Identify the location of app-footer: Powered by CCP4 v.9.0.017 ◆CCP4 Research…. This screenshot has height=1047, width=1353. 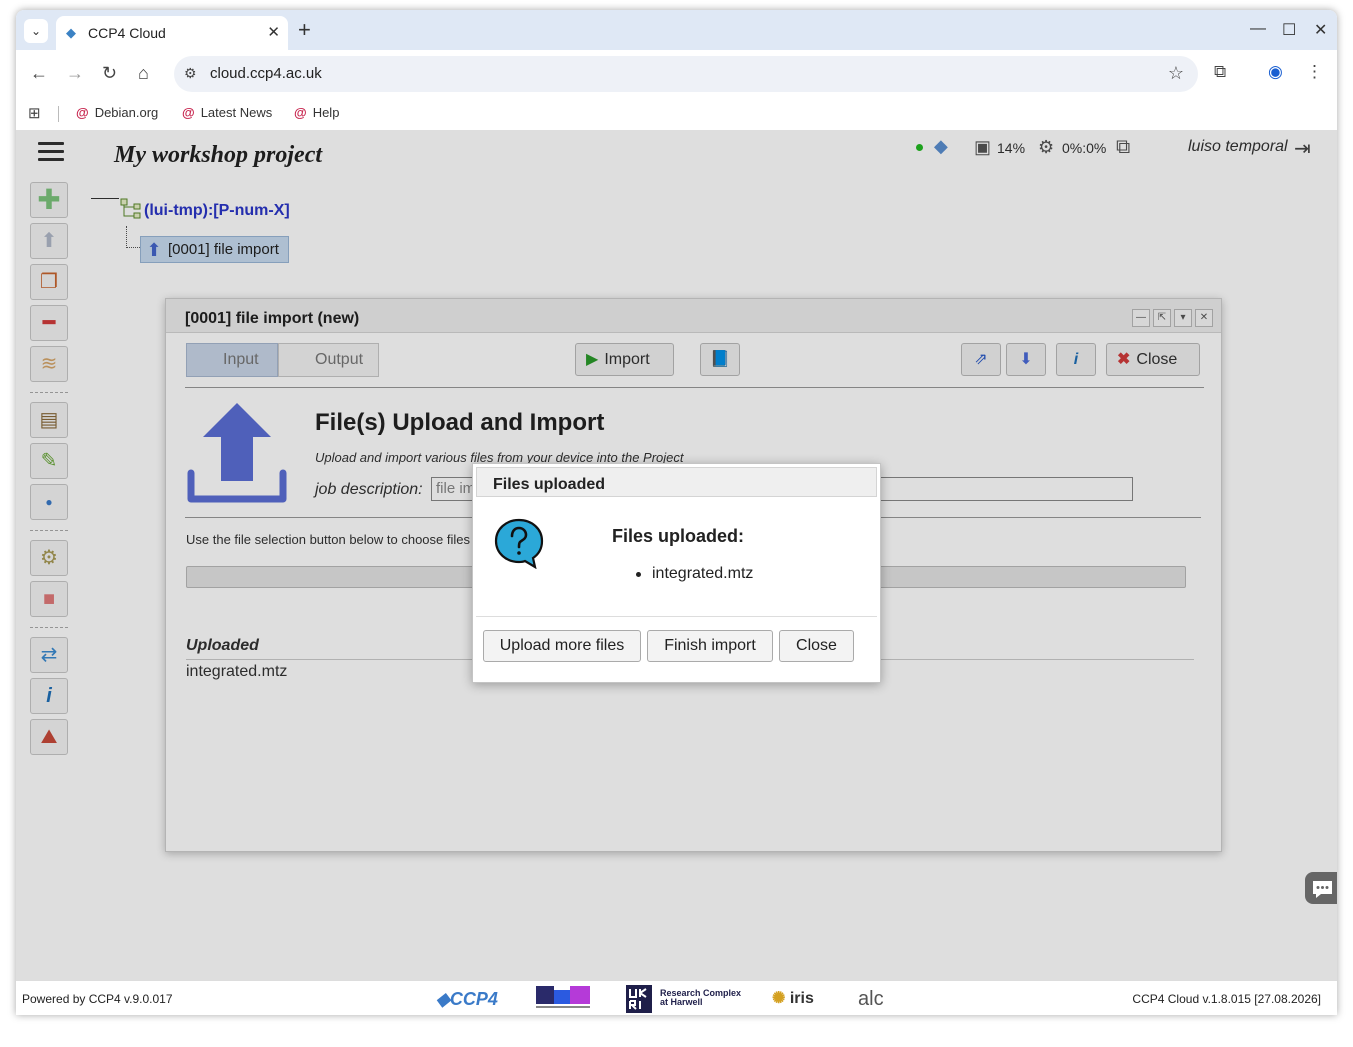
(676, 997).